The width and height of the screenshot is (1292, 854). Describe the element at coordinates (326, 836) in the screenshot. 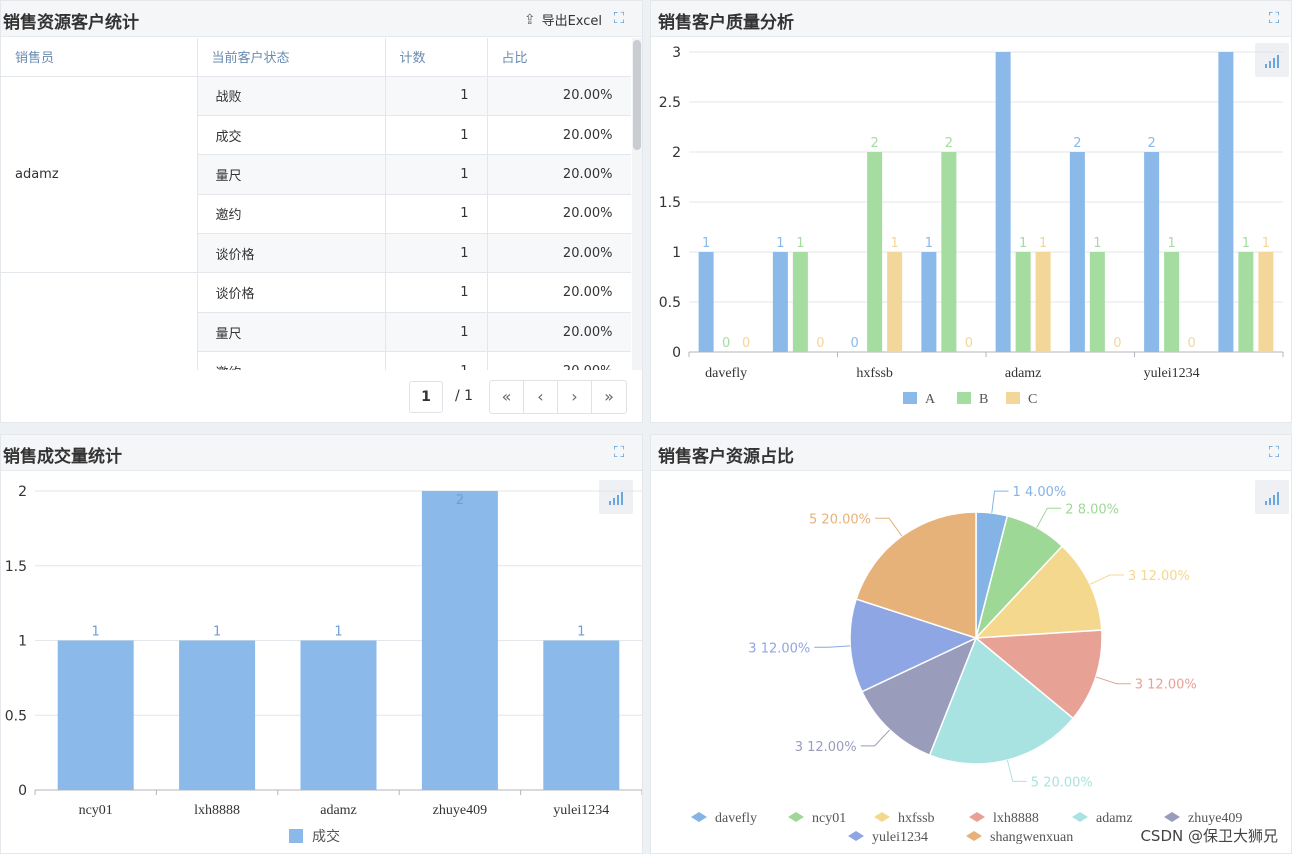

I see `legend-label: 成交` at that location.